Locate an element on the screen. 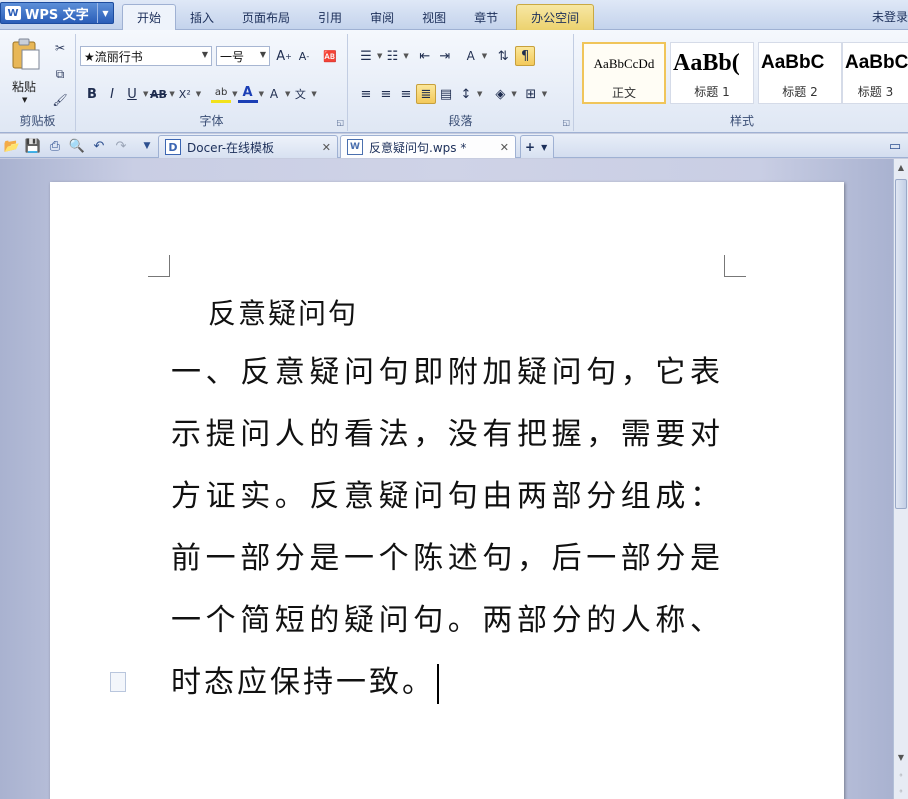  clipboard-group-label: 剪贴板 is located at coordinates (37, 121).